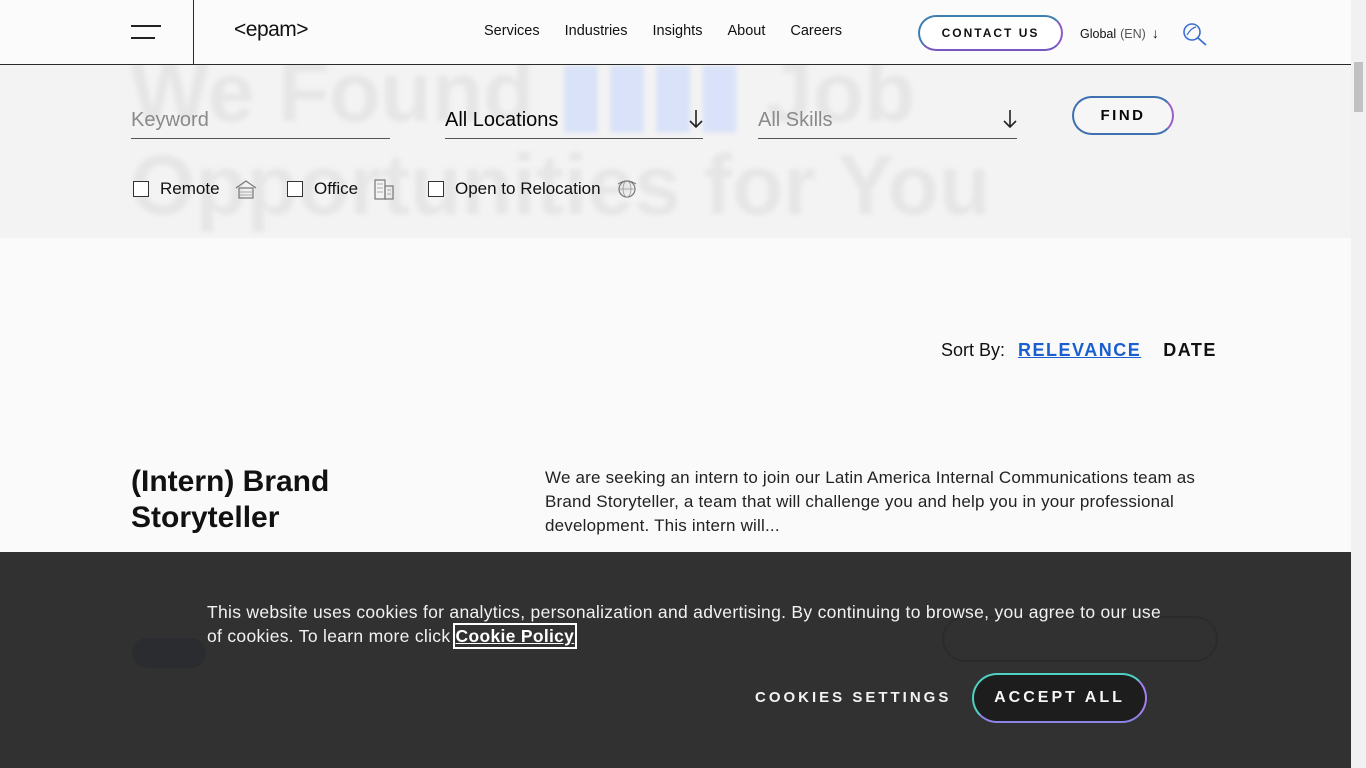 The image size is (1366, 768). I want to click on sort-date-link: DATE, so click(1190, 350).